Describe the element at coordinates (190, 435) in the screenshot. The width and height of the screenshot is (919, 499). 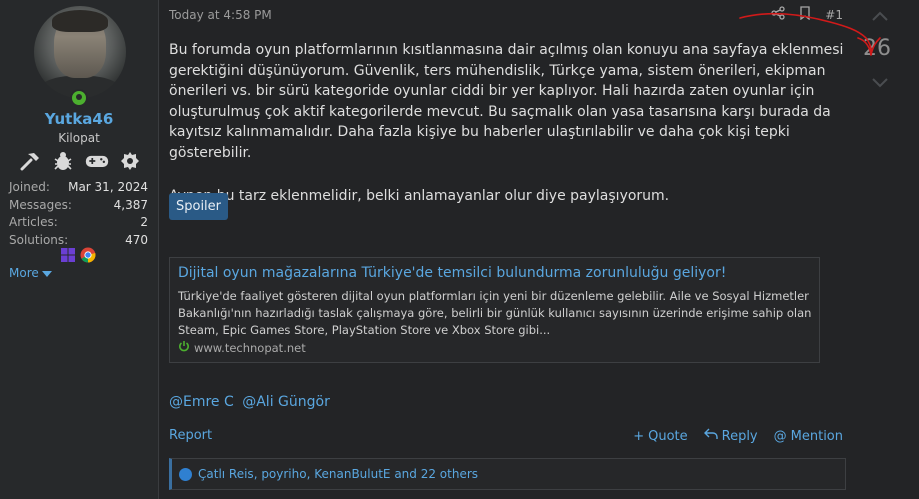
I see `report-link: Report` at that location.